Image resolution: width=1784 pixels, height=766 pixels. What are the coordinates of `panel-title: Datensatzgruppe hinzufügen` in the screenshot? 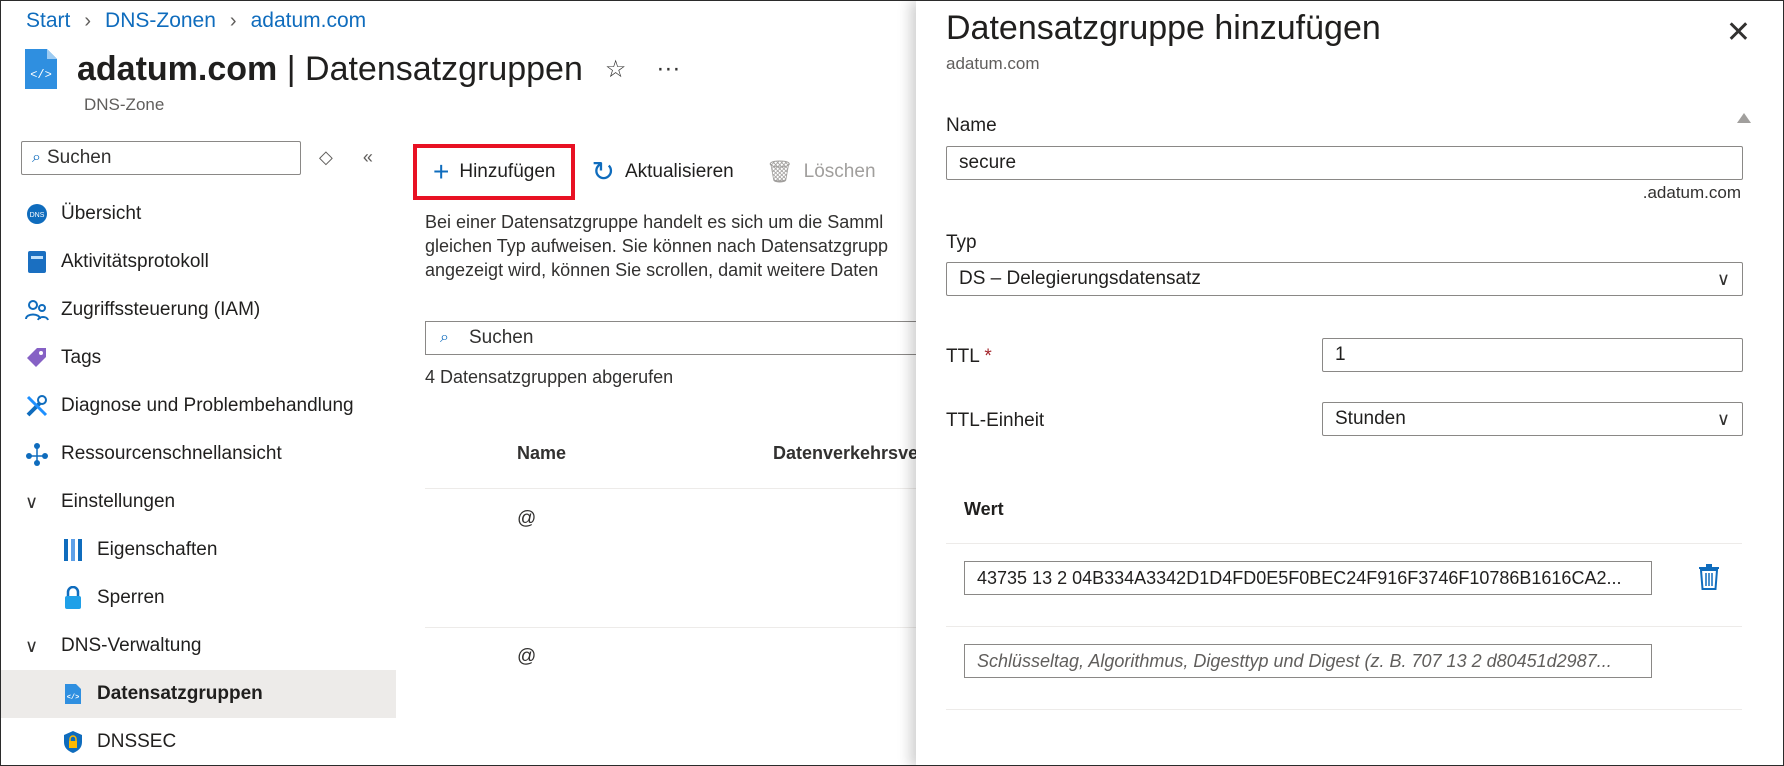 It's located at (1163, 28).